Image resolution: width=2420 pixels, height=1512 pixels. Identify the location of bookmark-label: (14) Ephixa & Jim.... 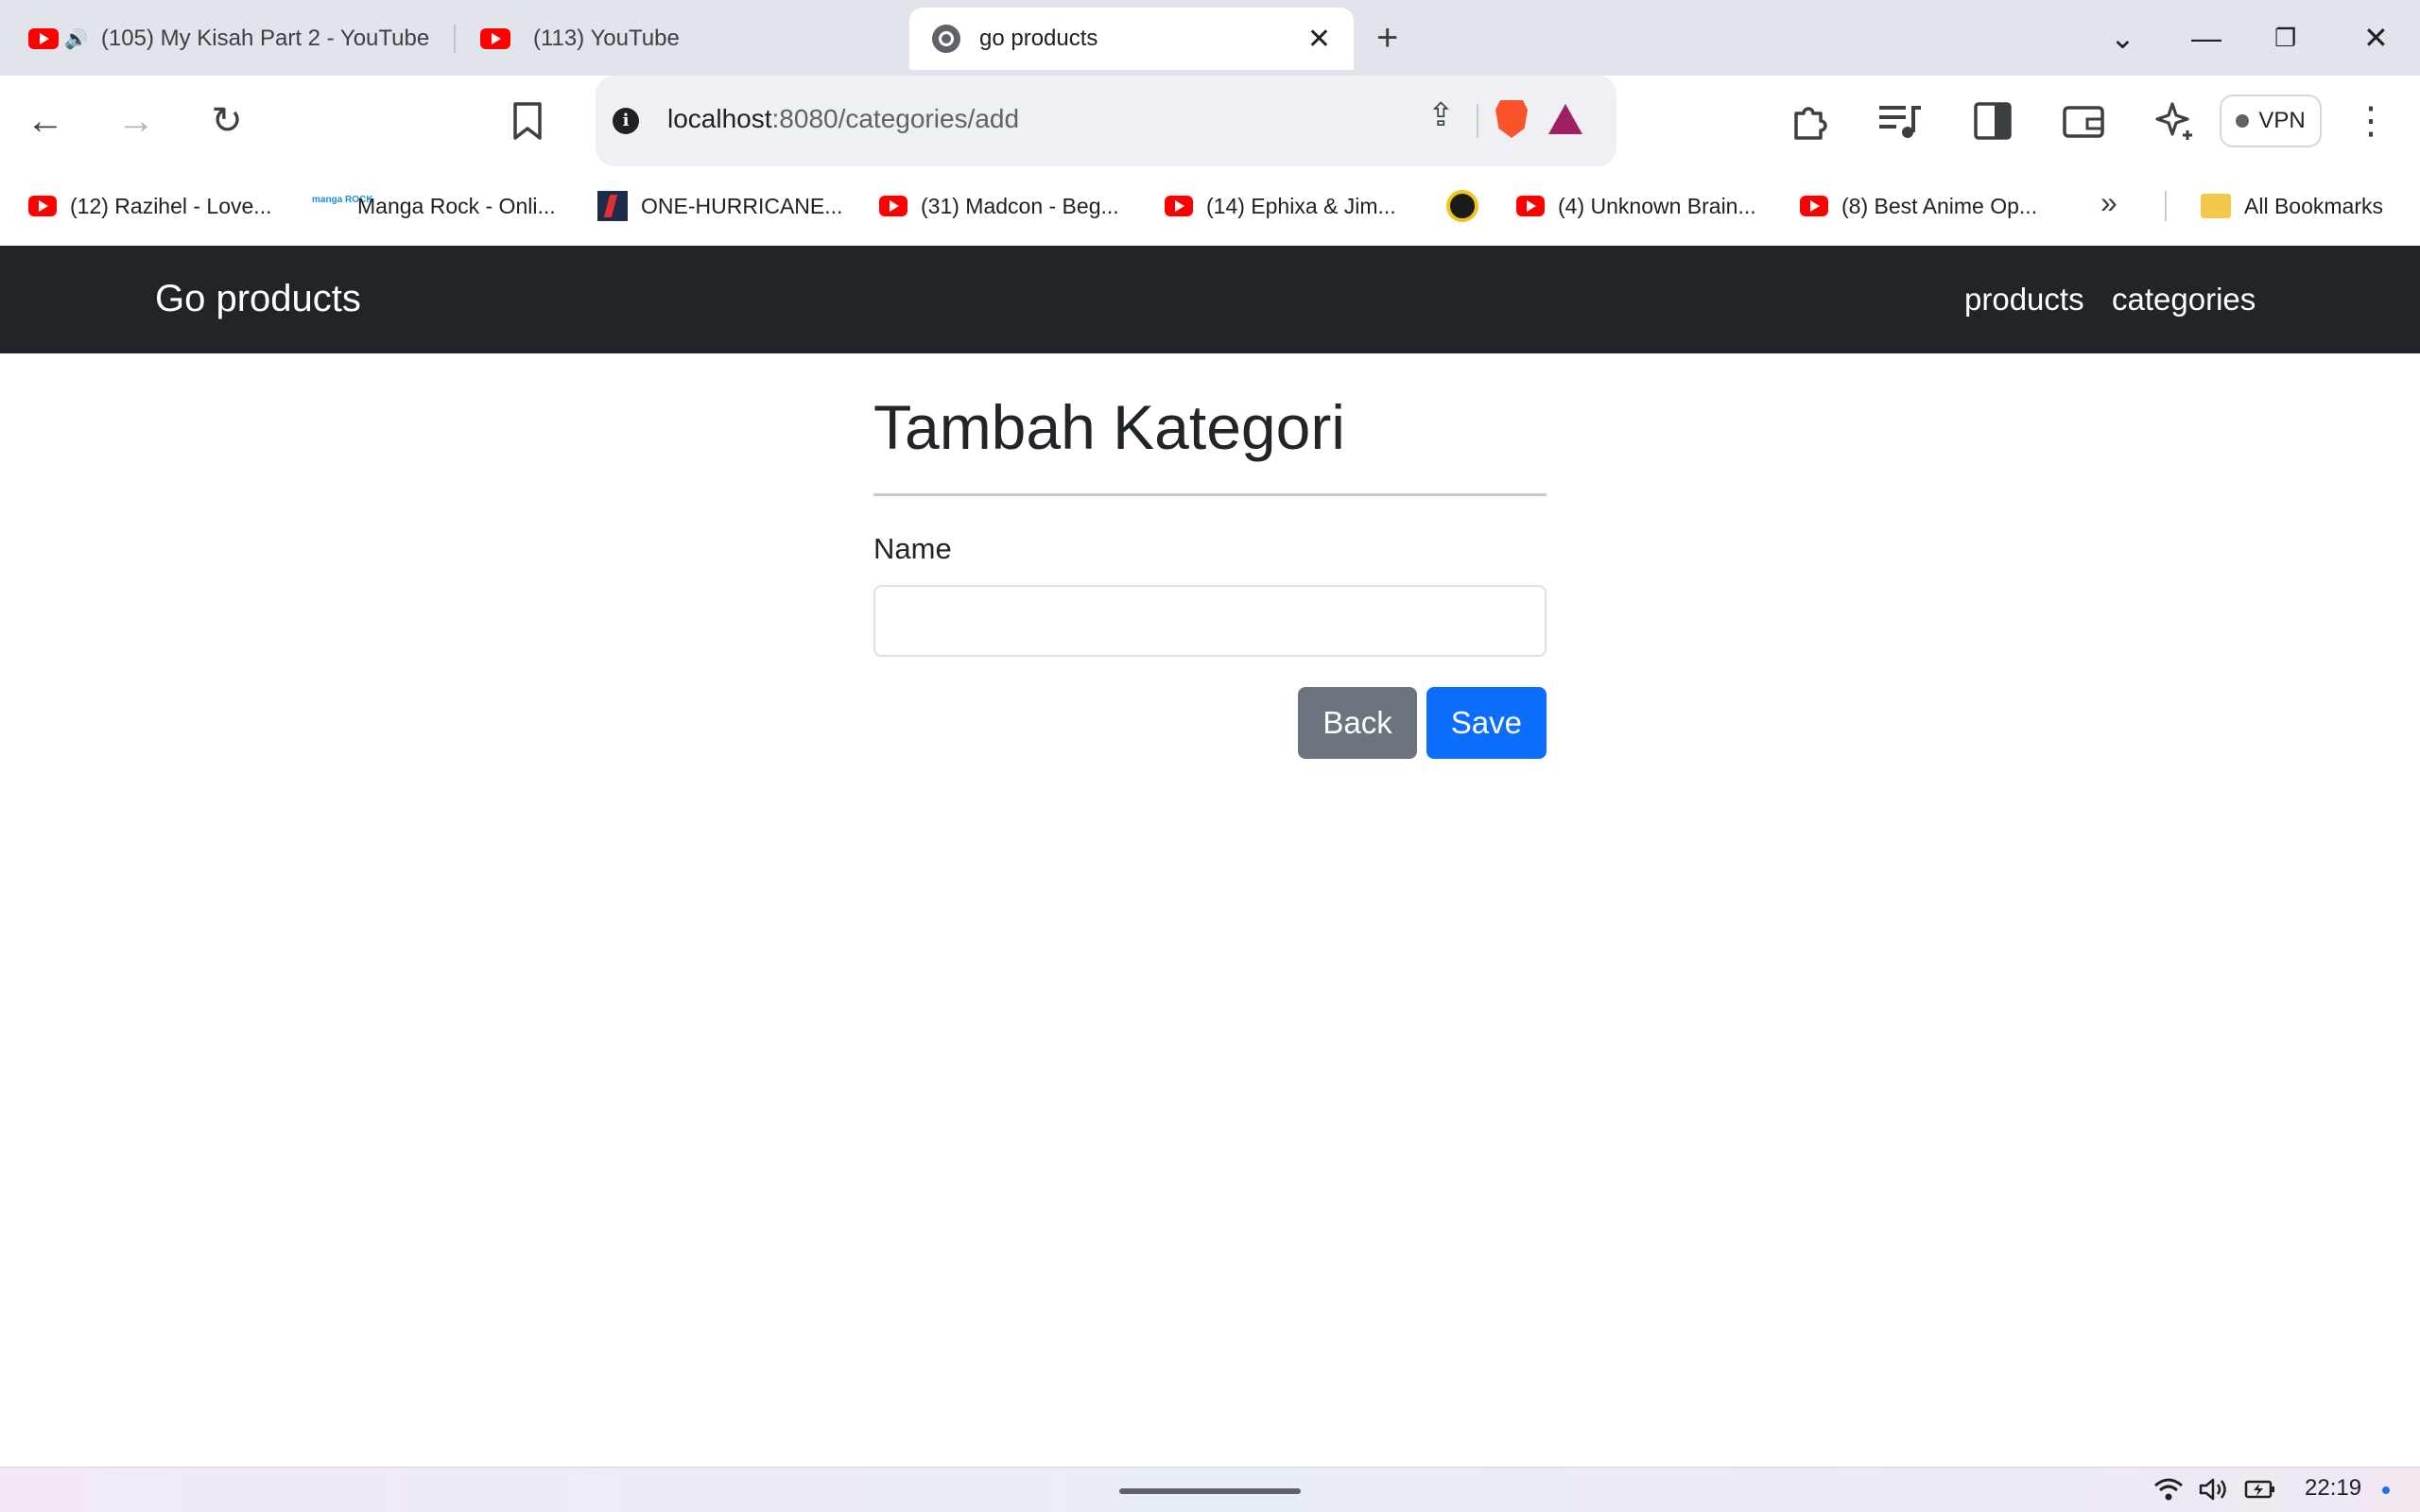
(1301, 205).